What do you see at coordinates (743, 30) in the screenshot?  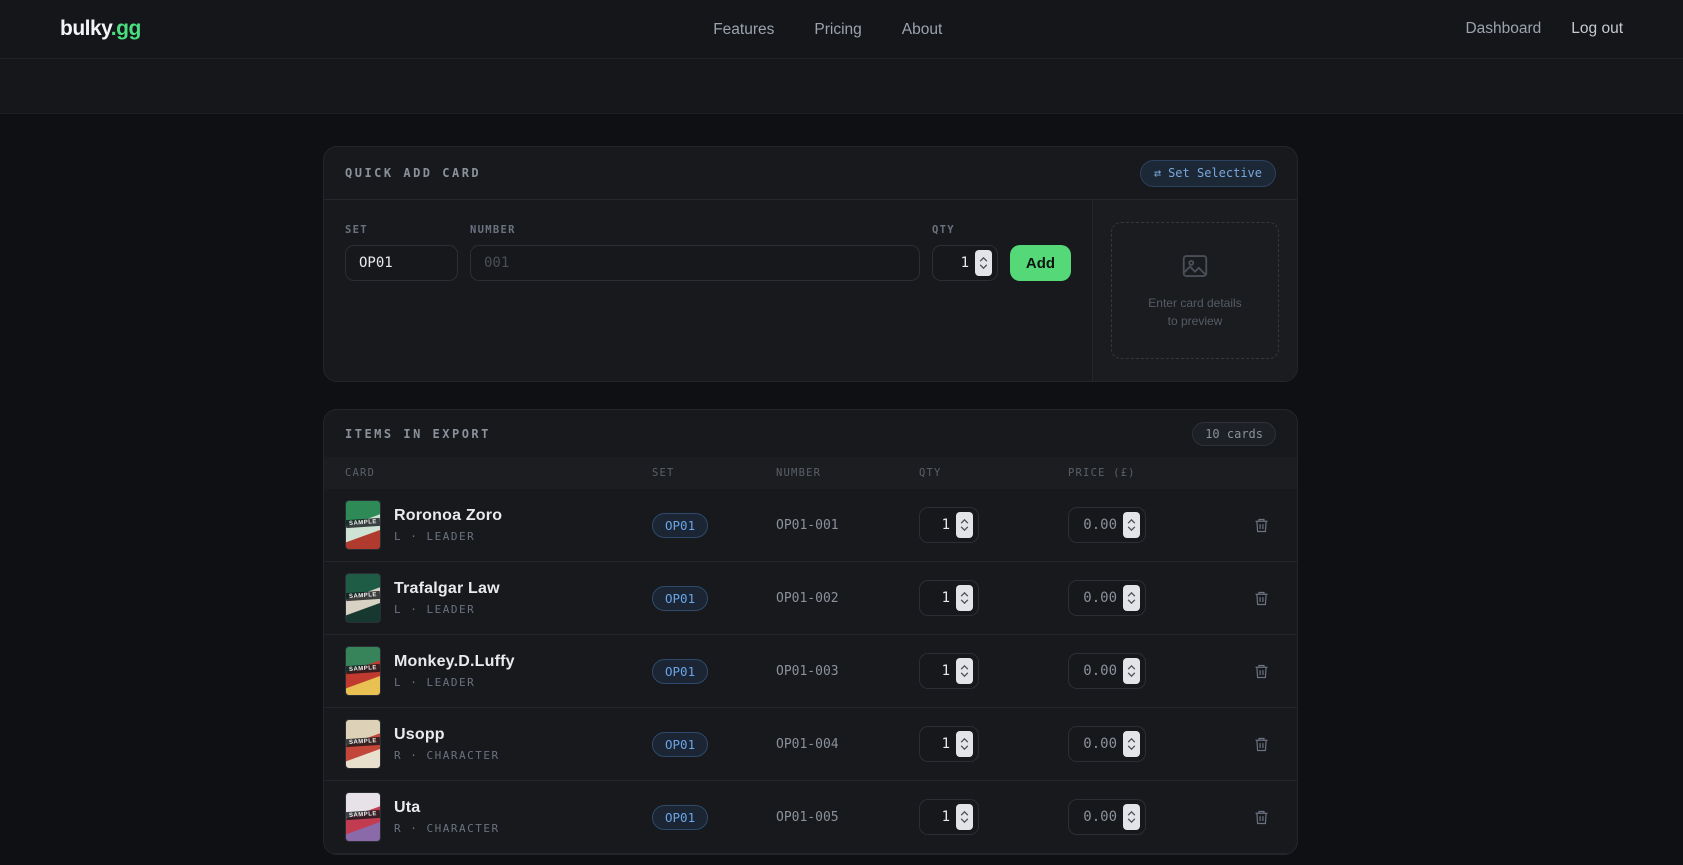 I see `nav-link-features: Features` at bounding box center [743, 30].